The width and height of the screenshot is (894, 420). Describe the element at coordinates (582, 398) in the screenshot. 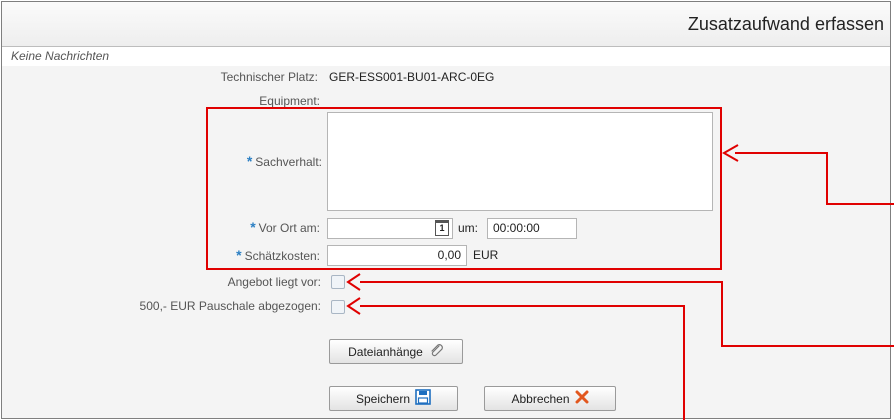

I see `red-x-icon` at that location.